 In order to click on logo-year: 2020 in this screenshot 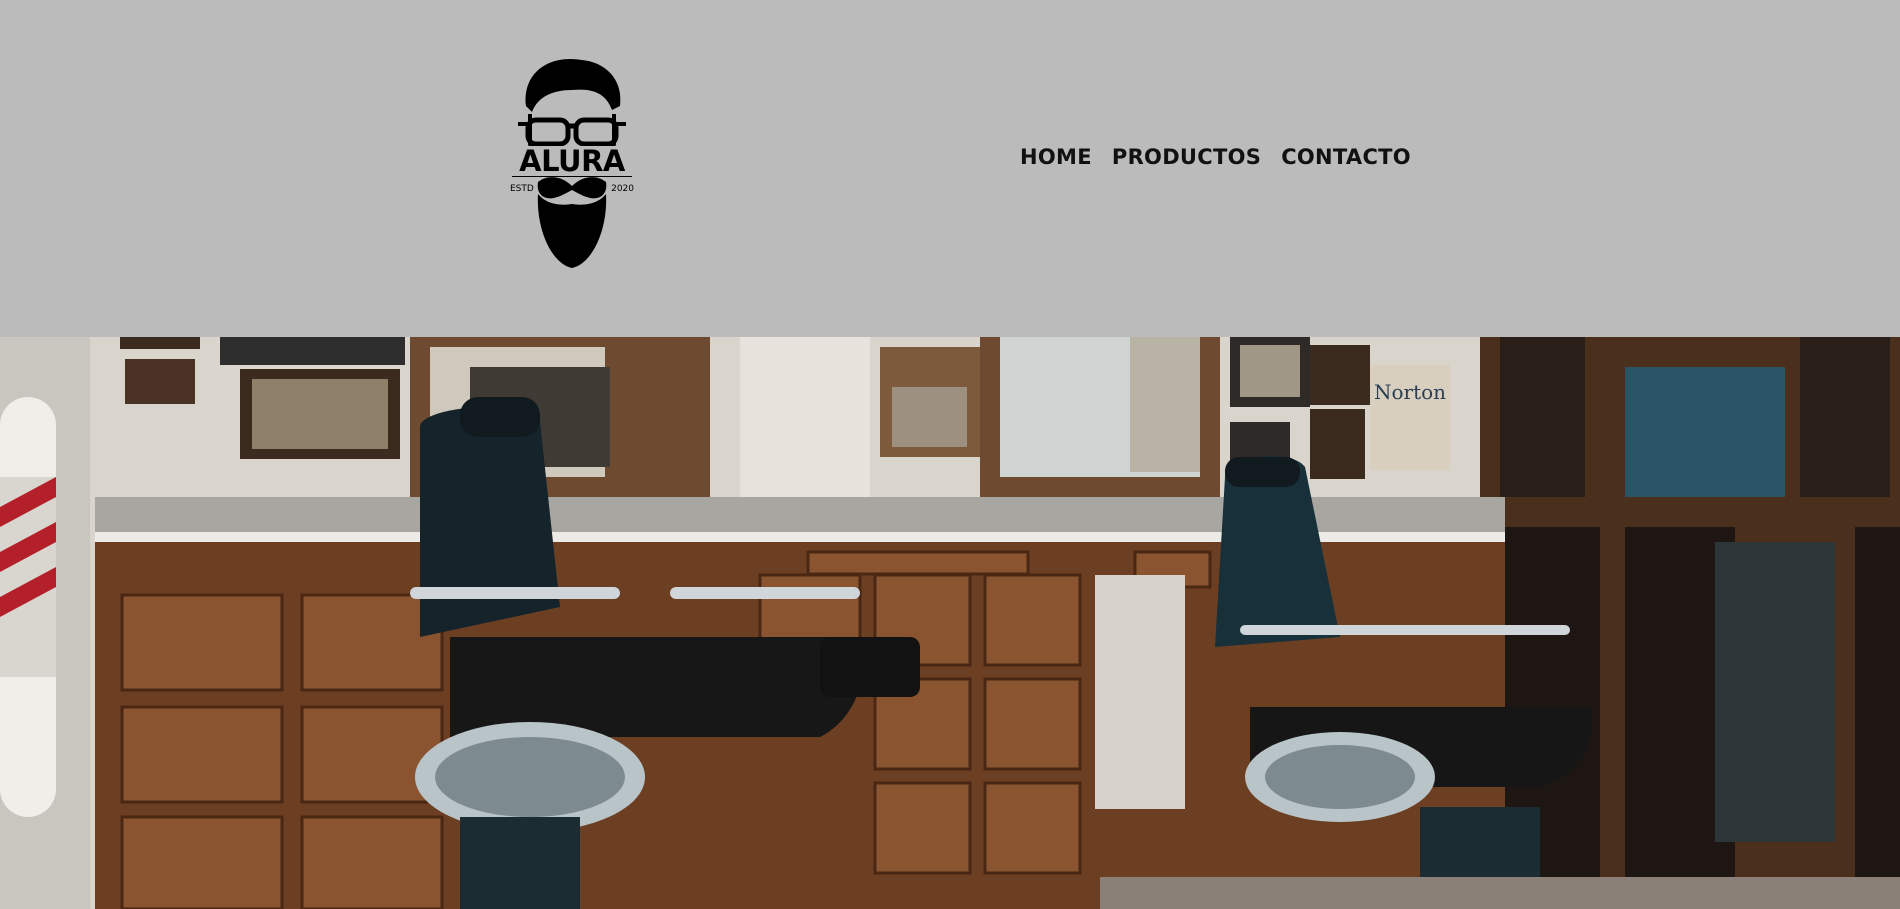, I will do `click(622, 189)`.